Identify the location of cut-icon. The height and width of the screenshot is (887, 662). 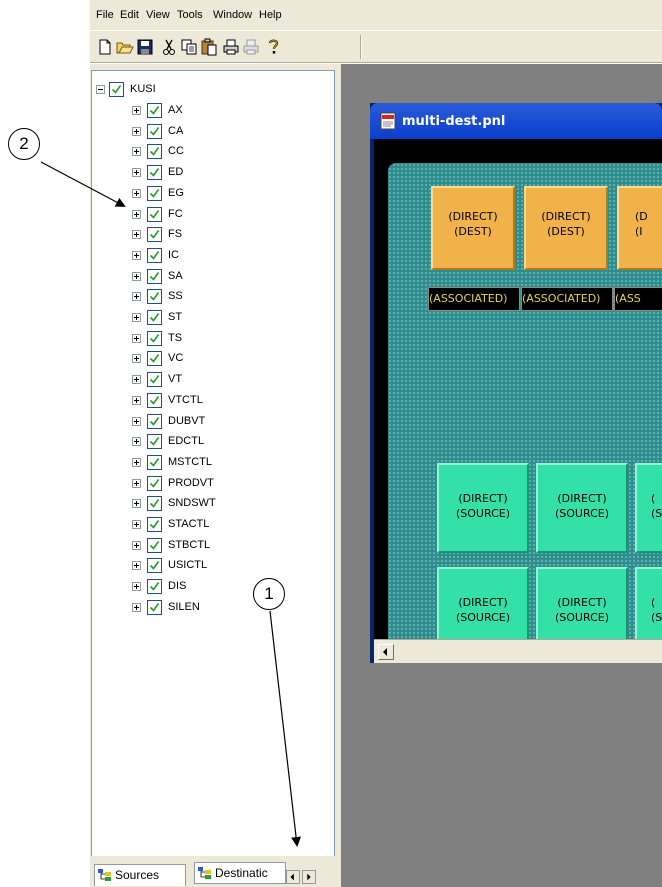
(169, 47).